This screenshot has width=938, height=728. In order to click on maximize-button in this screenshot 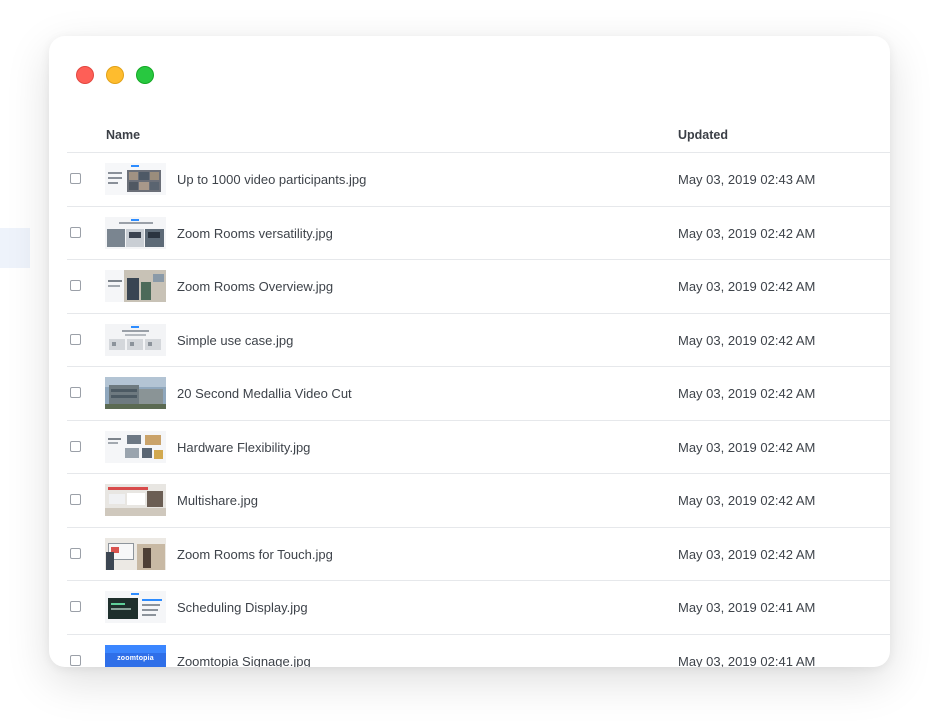, I will do `click(145, 75)`.